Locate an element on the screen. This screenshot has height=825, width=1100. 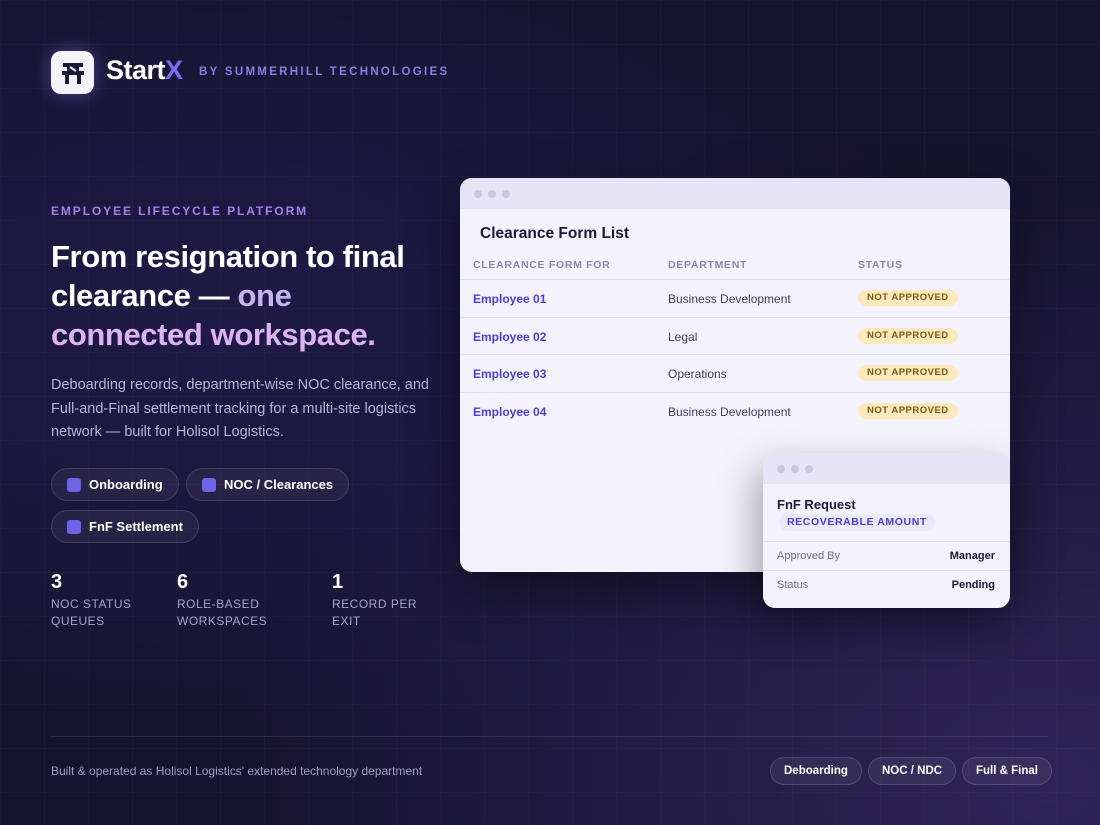
status-row: Status Pending is located at coordinates (886, 584).